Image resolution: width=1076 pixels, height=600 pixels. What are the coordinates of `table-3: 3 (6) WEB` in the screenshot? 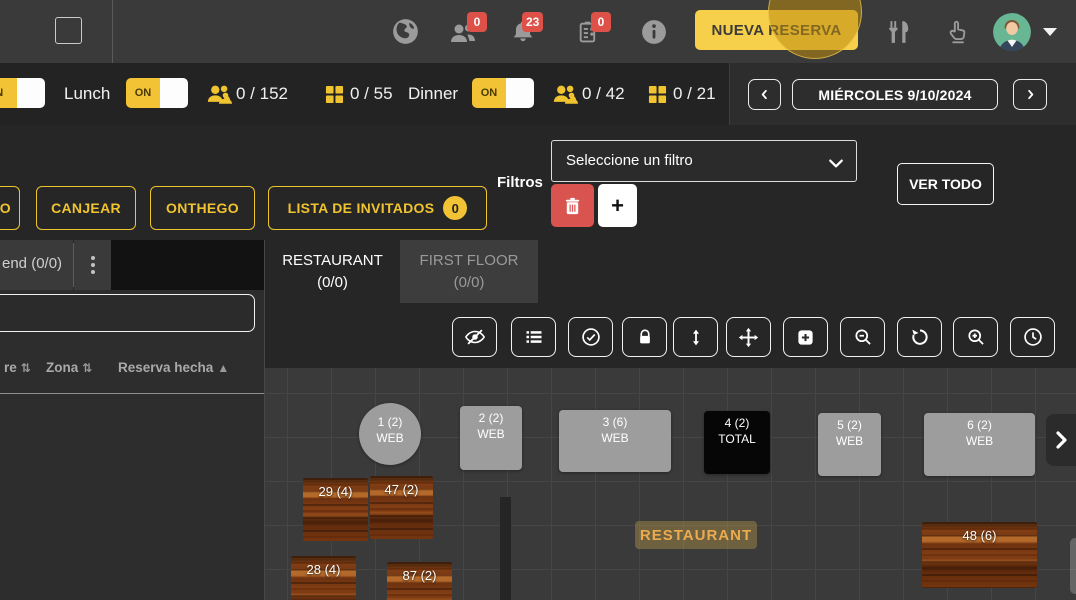 It's located at (615, 441).